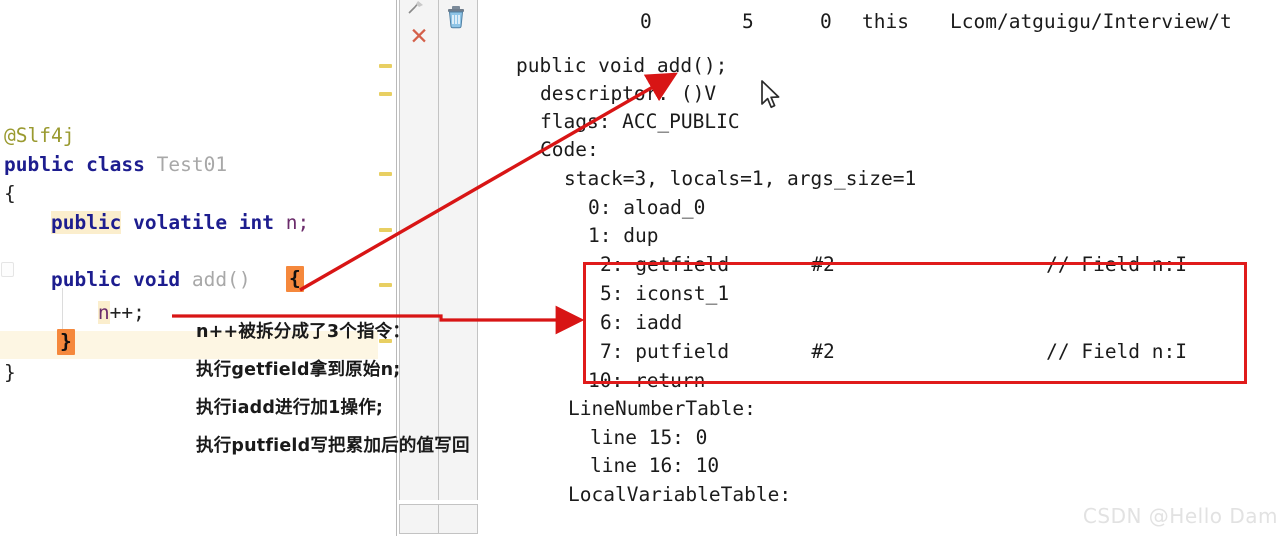 Image resolution: width=1280 pixels, height=536 pixels. What do you see at coordinates (86, 222) in the screenshot?
I see `code-token: public` at bounding box center [86, 222].